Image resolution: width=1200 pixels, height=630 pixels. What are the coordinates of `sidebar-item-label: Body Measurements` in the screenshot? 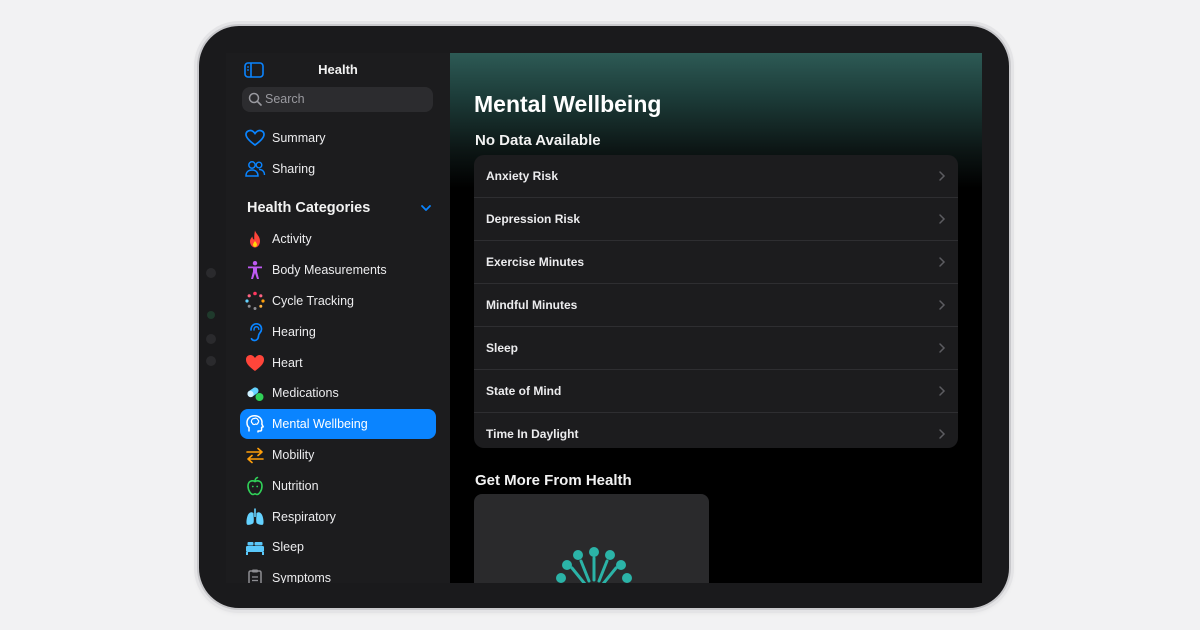 It's located at (329, 270).